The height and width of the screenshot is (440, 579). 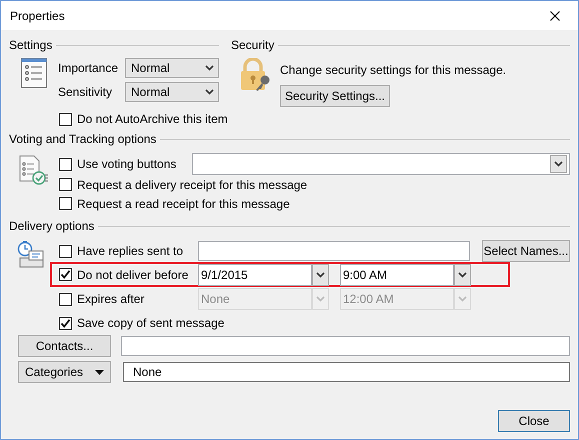 What do you see at coordinates (346, 372) in the screenshot?
I see `categories-field: None` at bounding box center [346, 372].